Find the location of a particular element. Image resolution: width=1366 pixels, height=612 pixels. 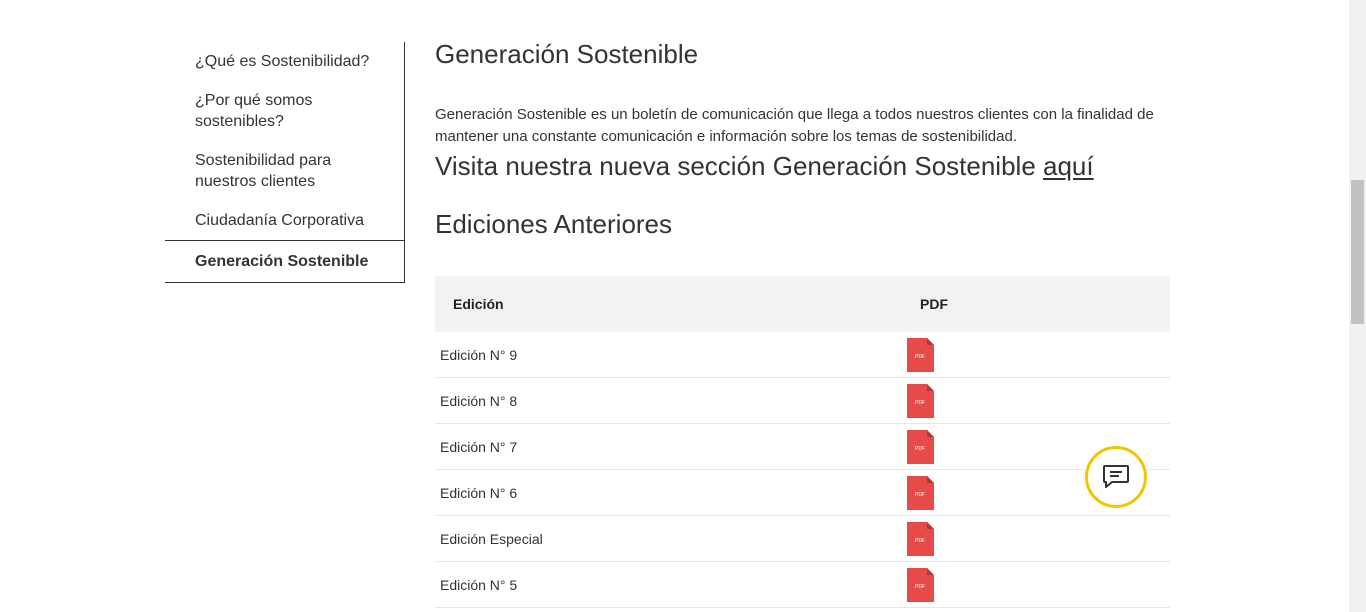

table-row: Edición Especial PDF is located at coordinates (802, 539).